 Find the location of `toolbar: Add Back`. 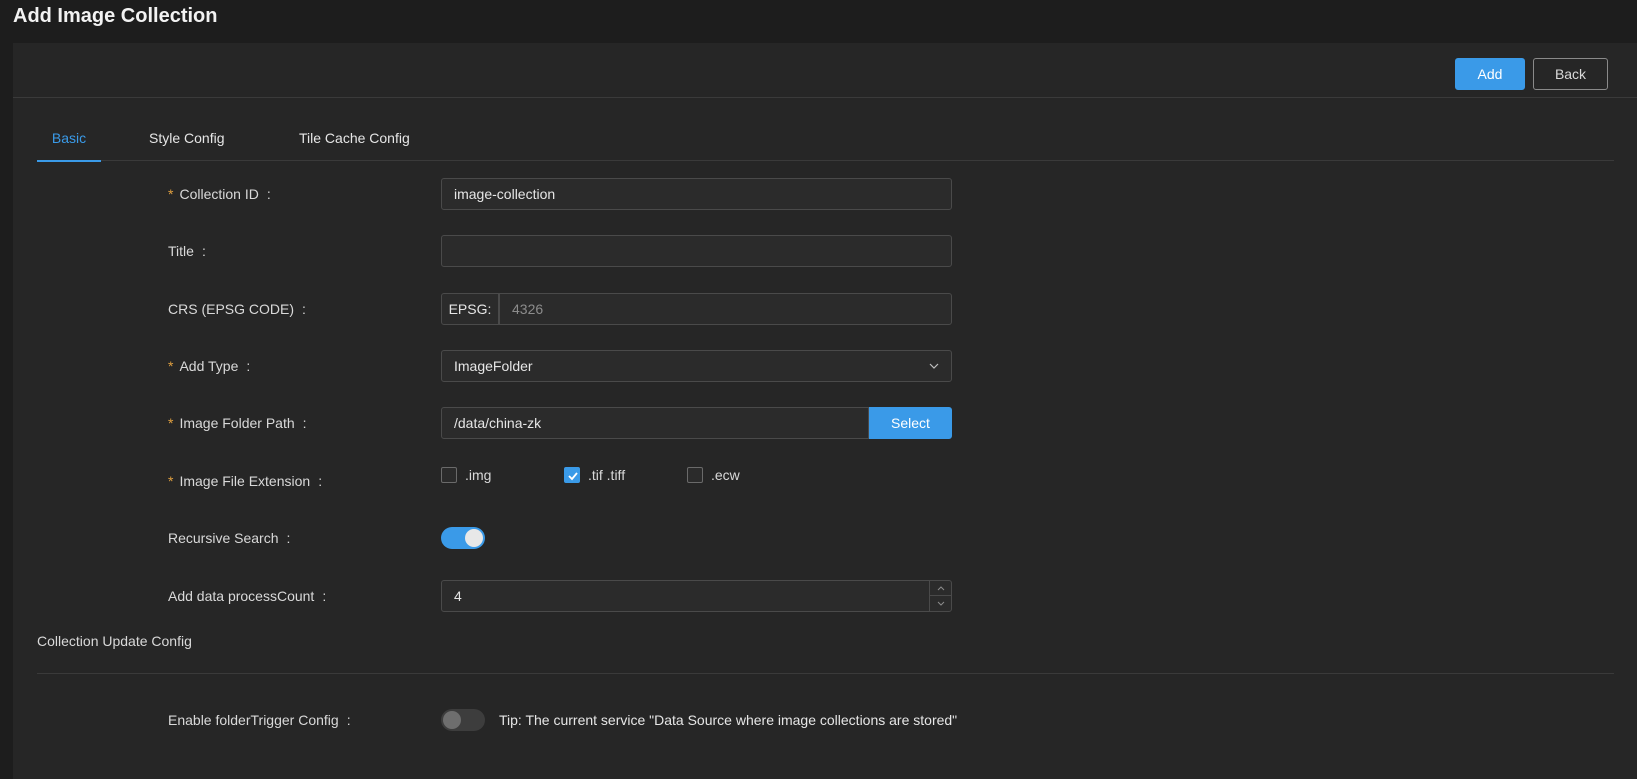

toolbar: Add Back is located at coordinates (825, 70).